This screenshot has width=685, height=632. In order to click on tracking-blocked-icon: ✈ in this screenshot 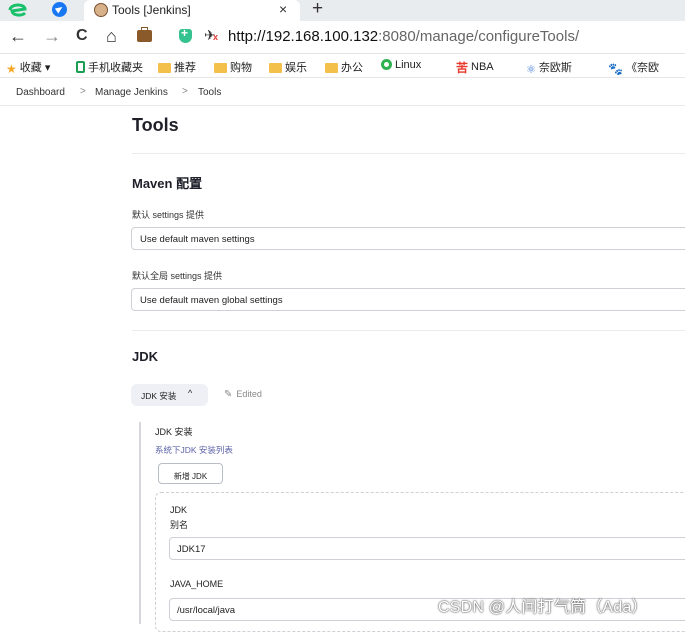, I will do `click(211, 35)`.